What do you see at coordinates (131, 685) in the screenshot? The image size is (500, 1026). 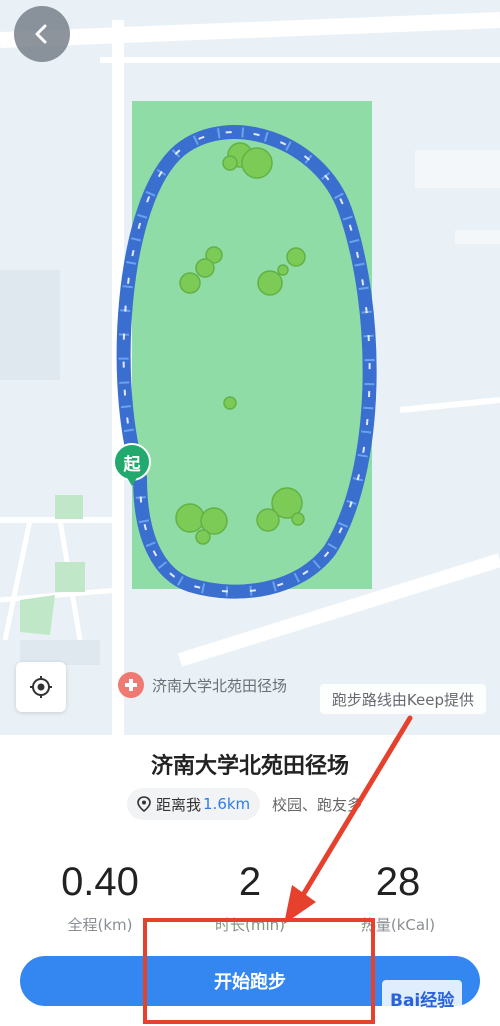 I see `hospital-icon` at bounding box center [131, 685].